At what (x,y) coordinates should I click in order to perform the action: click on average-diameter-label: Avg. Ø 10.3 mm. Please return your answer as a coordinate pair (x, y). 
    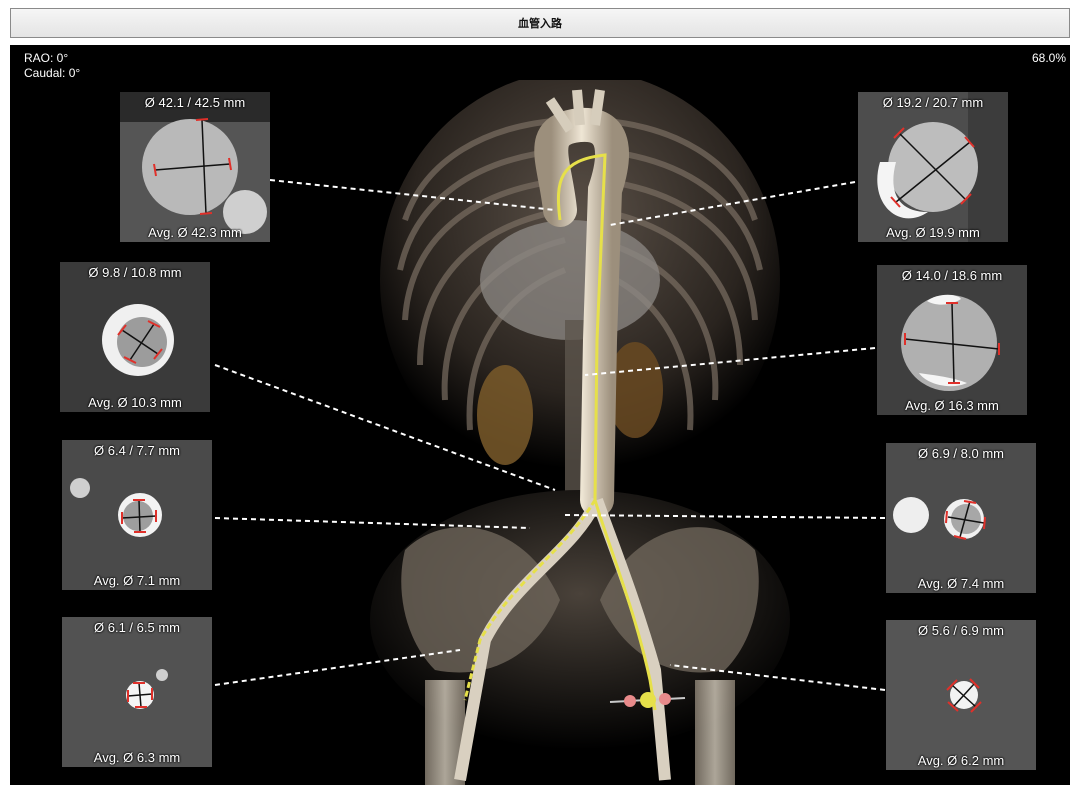
    Looking at the image, I should click on (135, 402).